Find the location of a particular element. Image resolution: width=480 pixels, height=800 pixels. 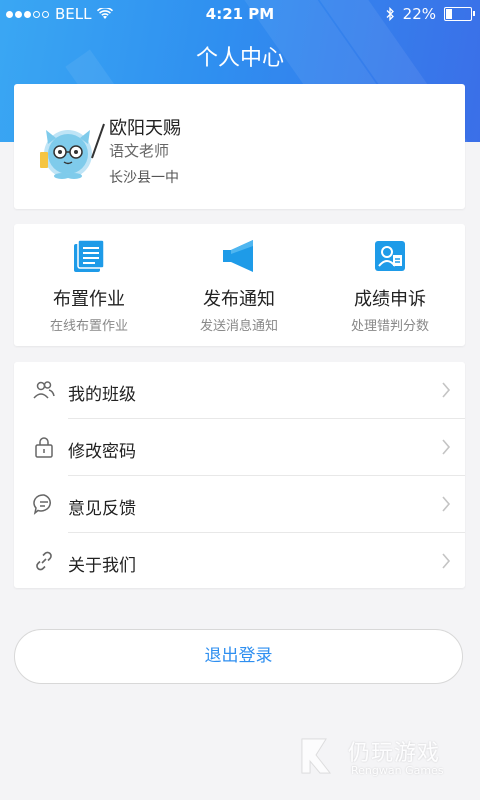

users-icon is located at coordinates (44, 390).